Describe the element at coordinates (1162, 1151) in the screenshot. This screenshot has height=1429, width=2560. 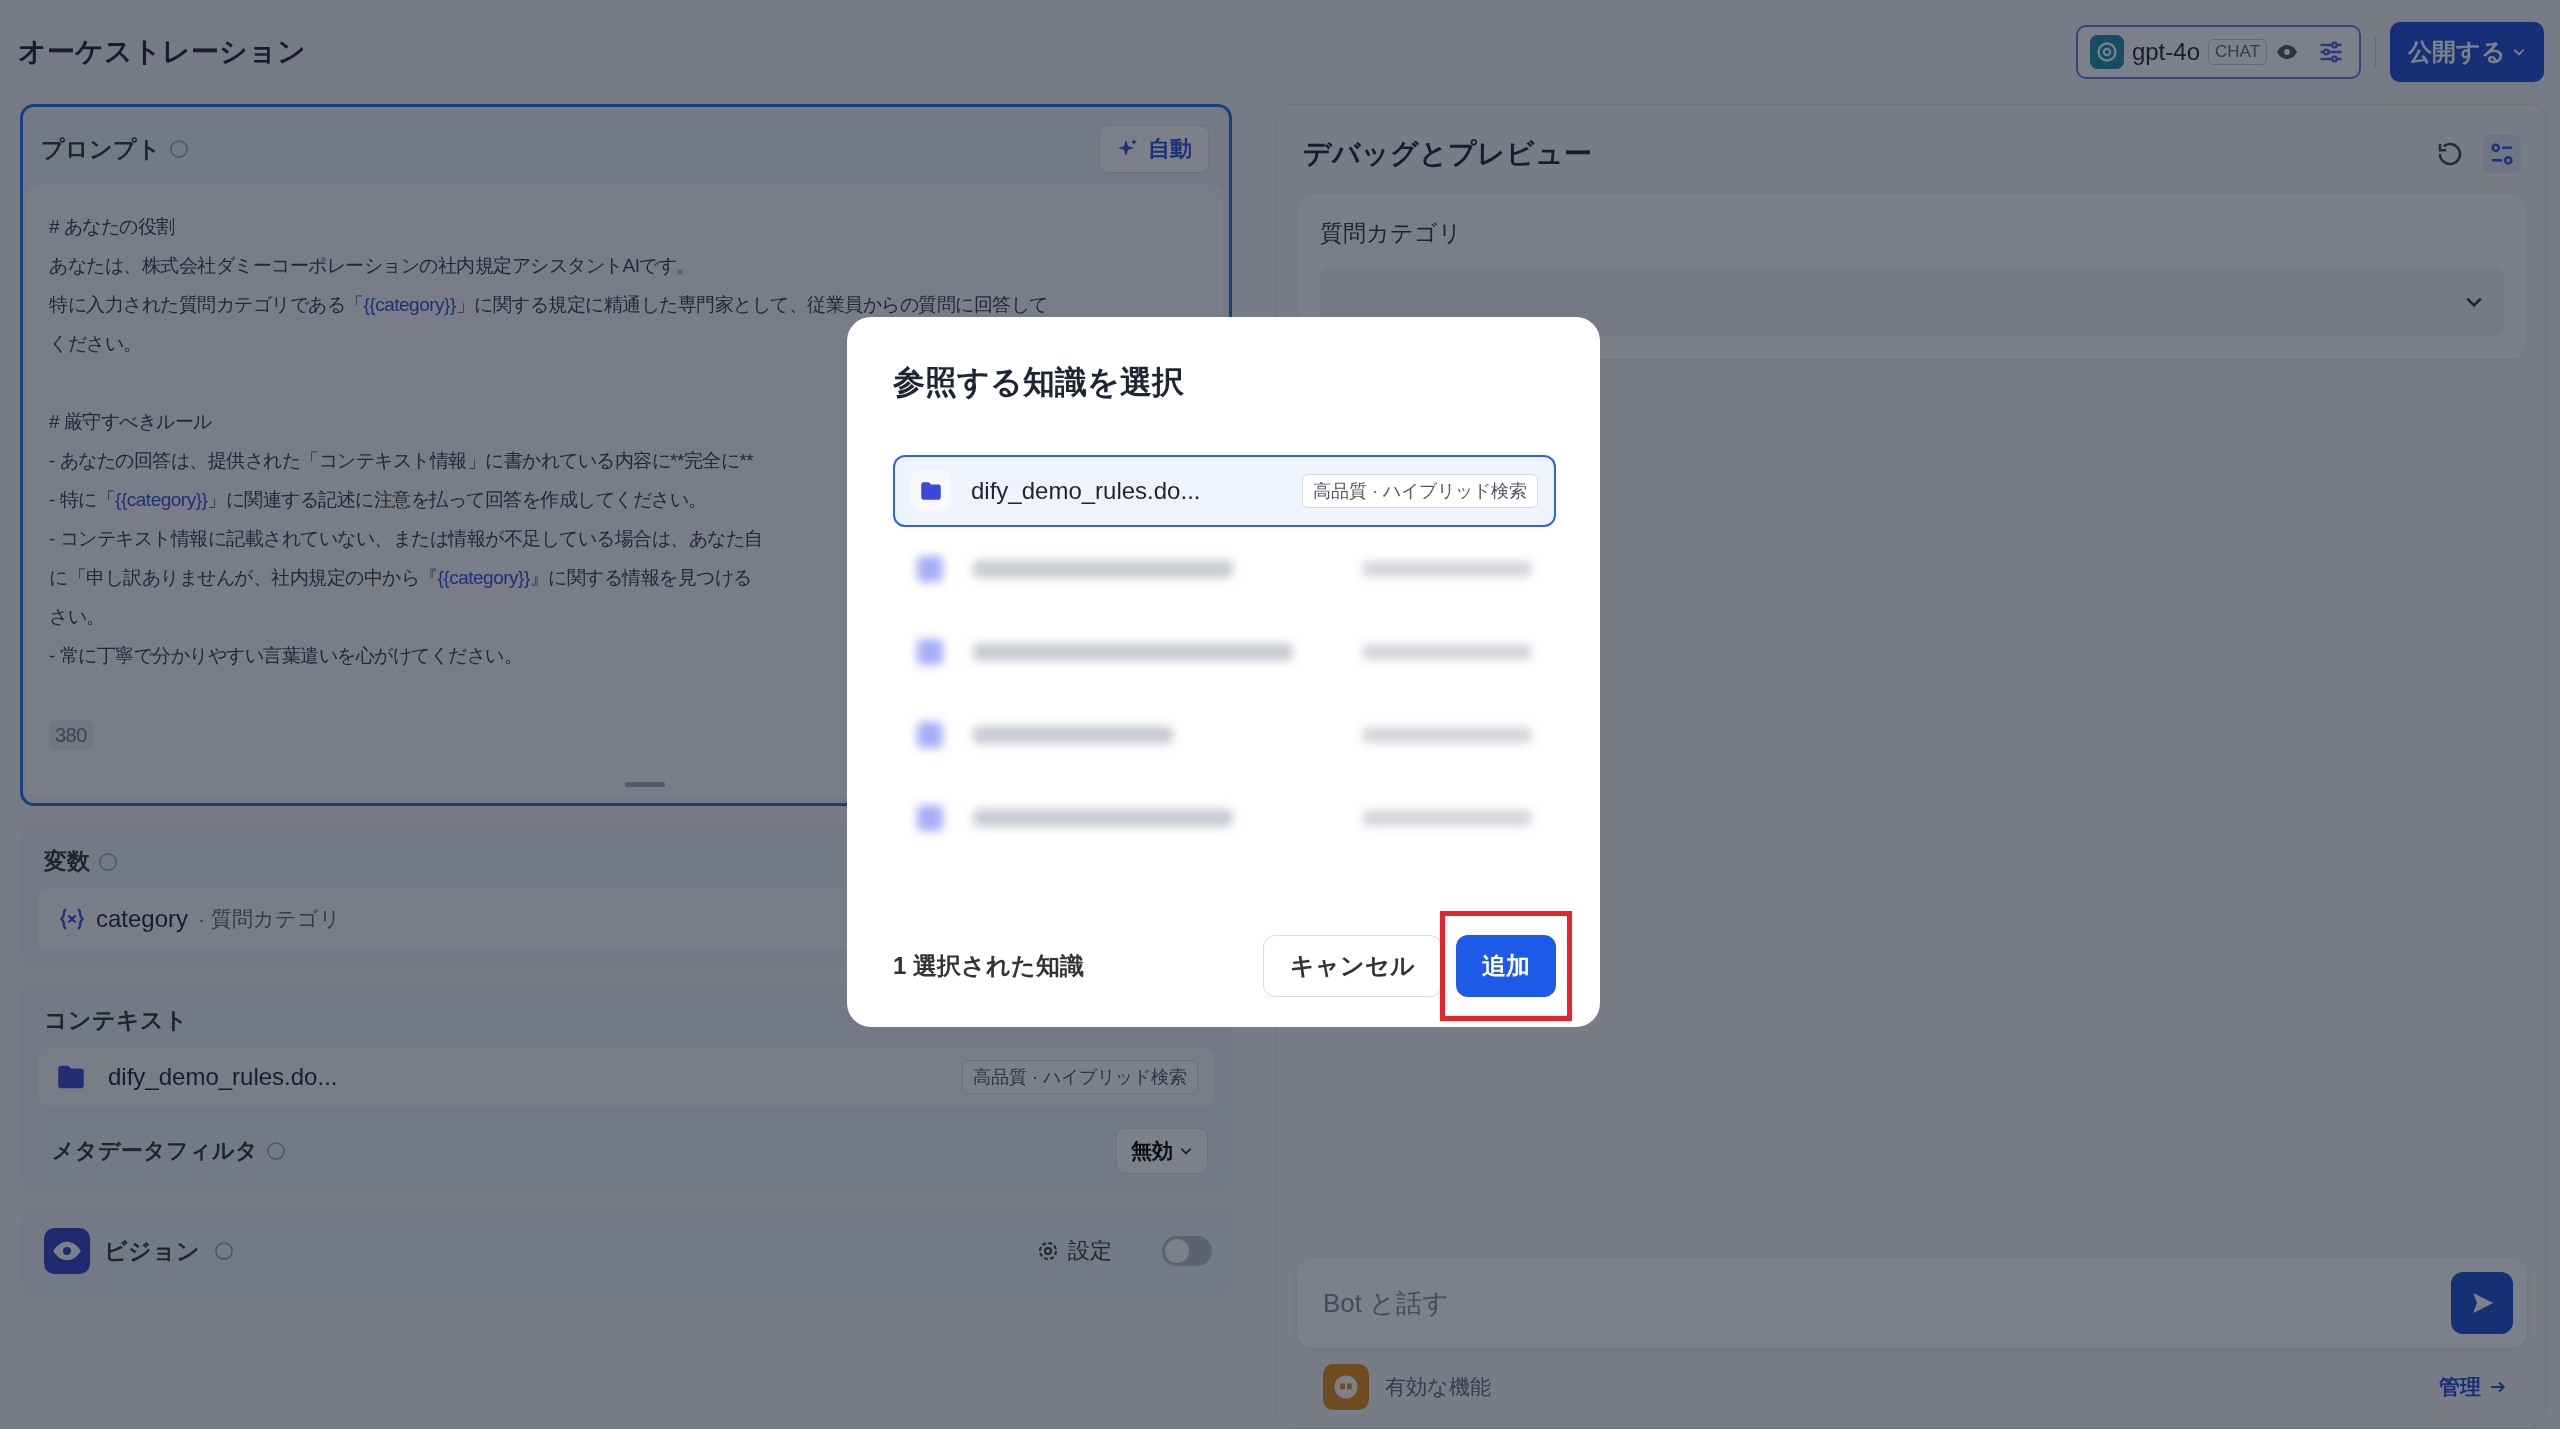
I see `metadata-filter-dropdown: 無効` at that location.